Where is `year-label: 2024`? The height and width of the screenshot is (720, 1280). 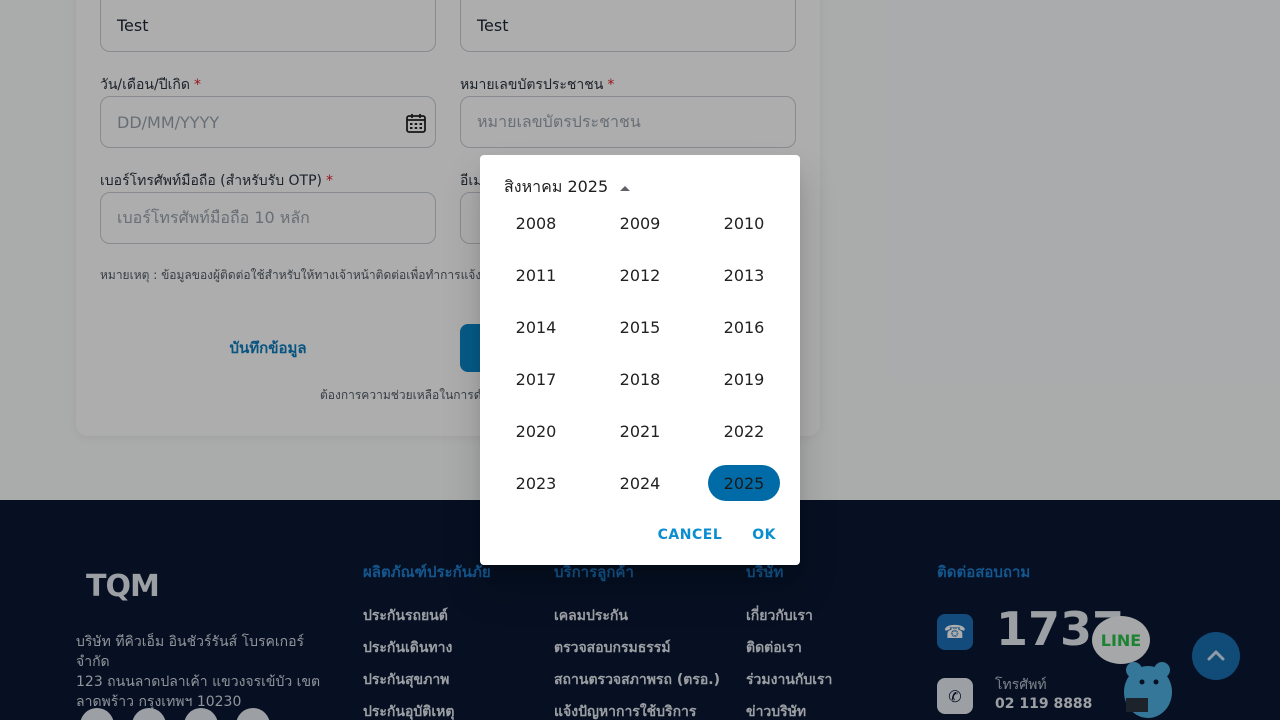 year-label: 2024 is located at coordinates (640, 483).